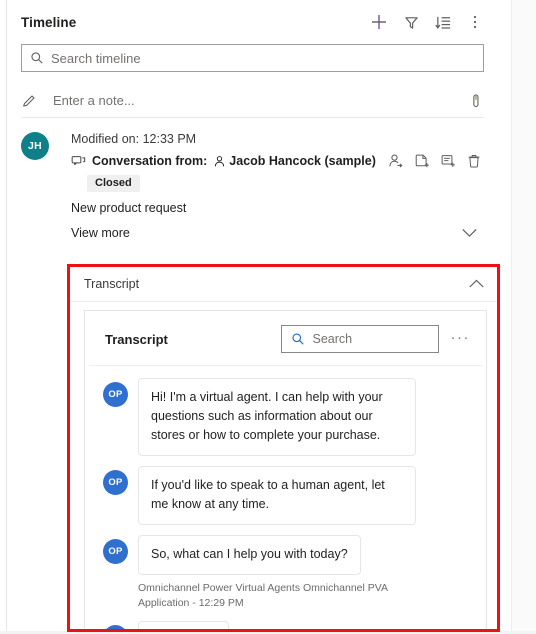  I want to click on status-badge: Closed, so click(113, 183).